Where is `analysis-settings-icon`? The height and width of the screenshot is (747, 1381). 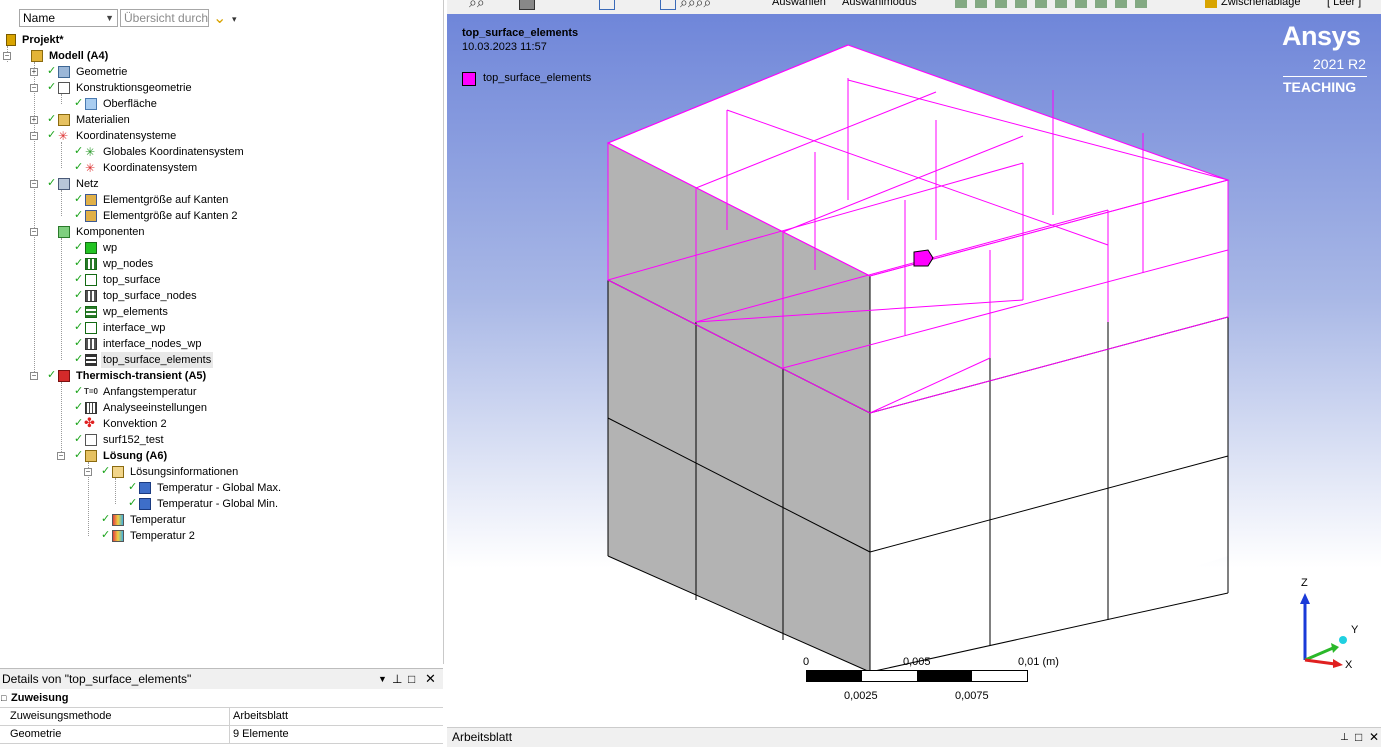 analysis-settings-icon is located at coordinates (91, 408).